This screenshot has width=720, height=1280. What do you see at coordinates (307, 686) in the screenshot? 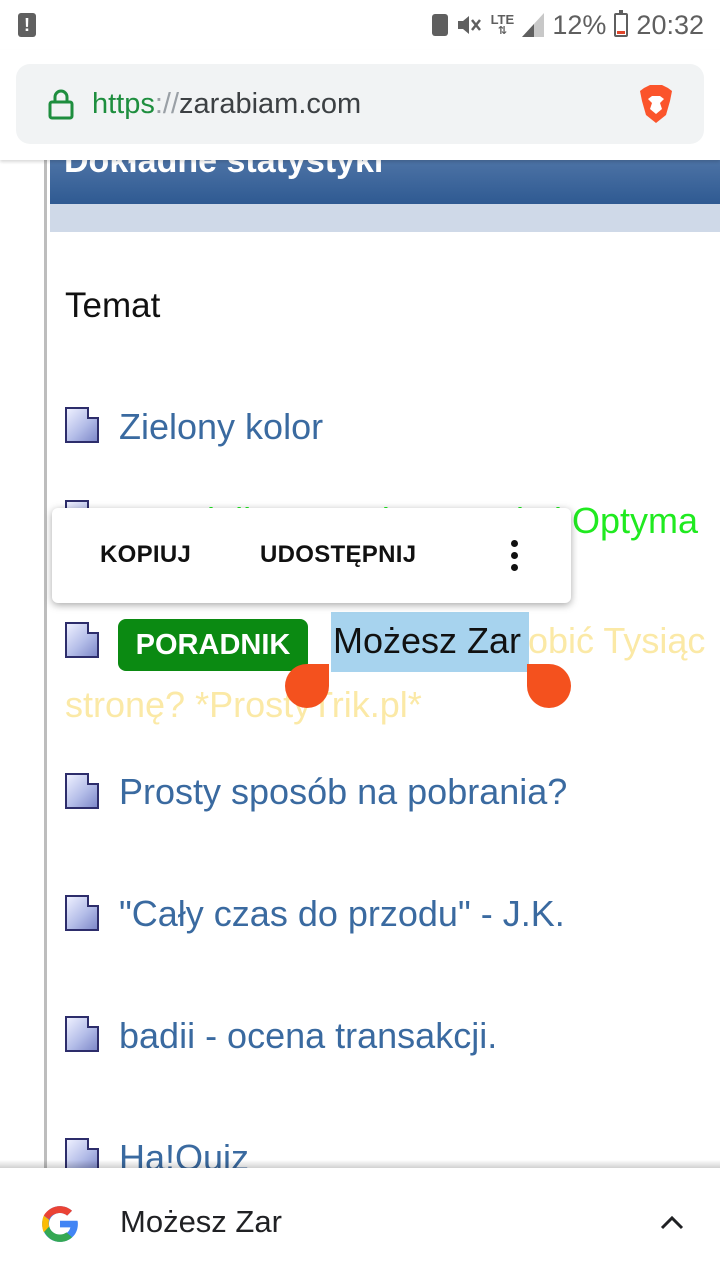
I see `selection-handle-start` at bounding box center [307, 686].